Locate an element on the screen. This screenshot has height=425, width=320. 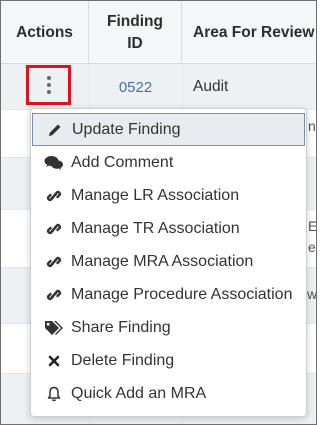
row-text-fragment: e is located at coordinates (312, 247).